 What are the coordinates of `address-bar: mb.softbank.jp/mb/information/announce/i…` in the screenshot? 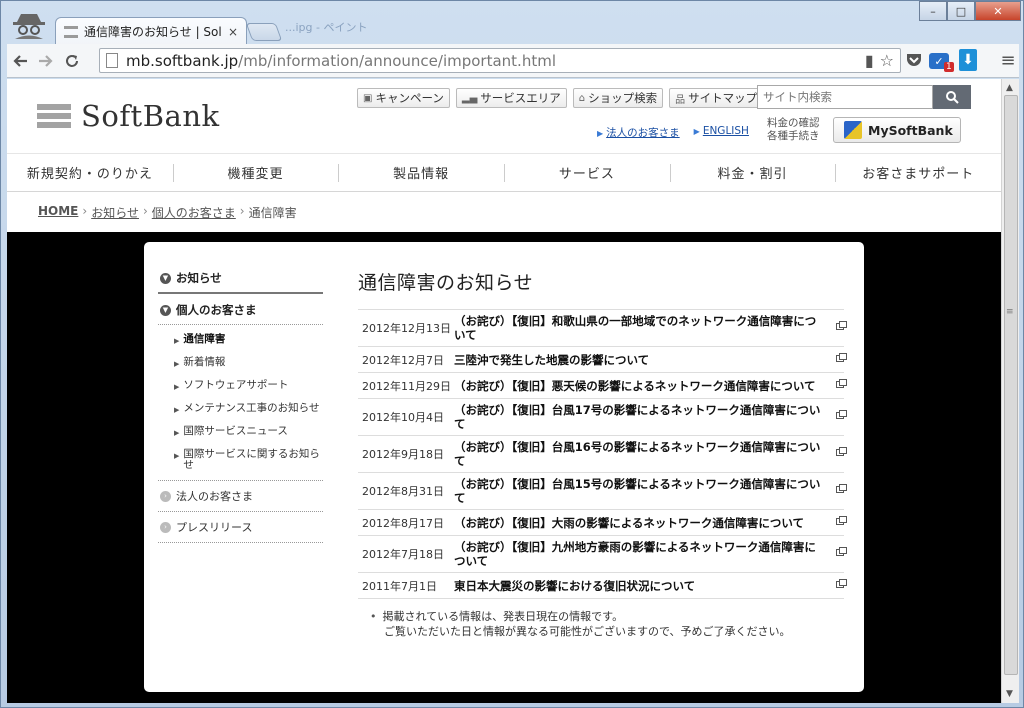 It's located at (500, 60).